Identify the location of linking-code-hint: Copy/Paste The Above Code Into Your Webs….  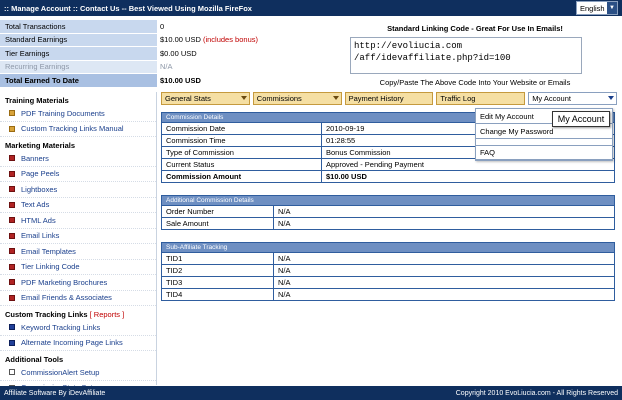
(475, 82).